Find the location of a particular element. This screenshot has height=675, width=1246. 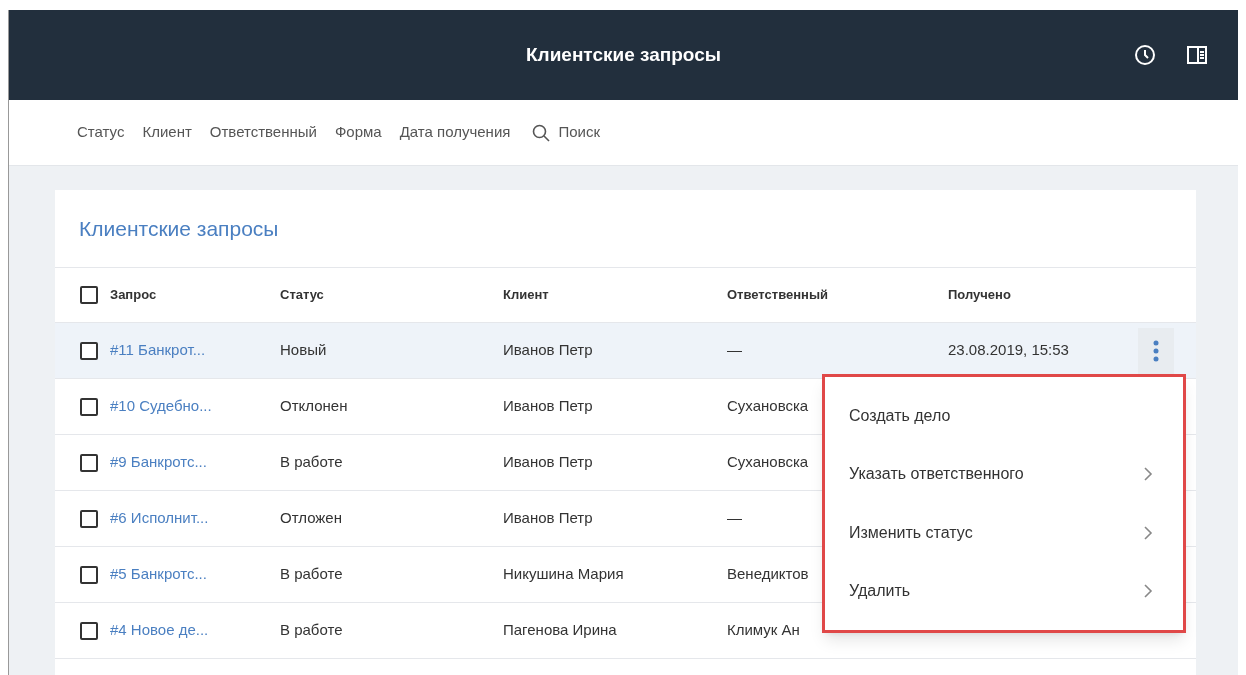

table-cell-text: Новый is located at coordinates (304, 350).